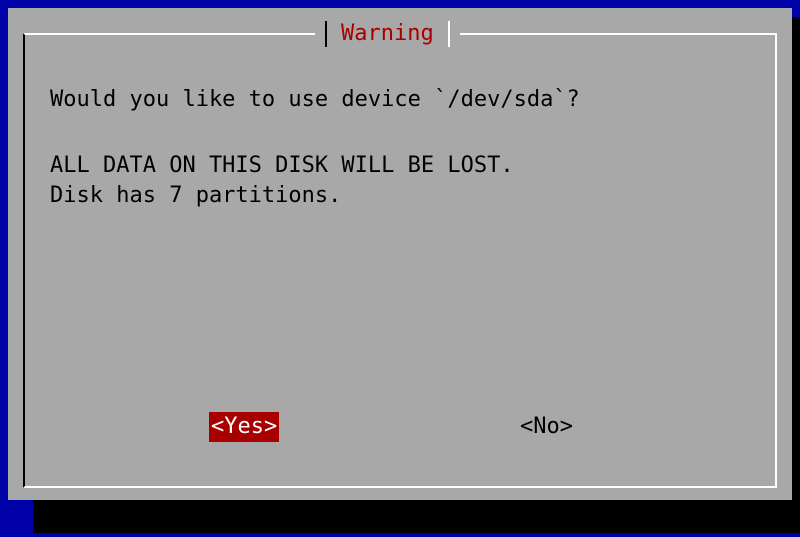  I want to click on warning-text: ALL DATA ON THIS DISK WILL BE LOST., so click(282, 165).